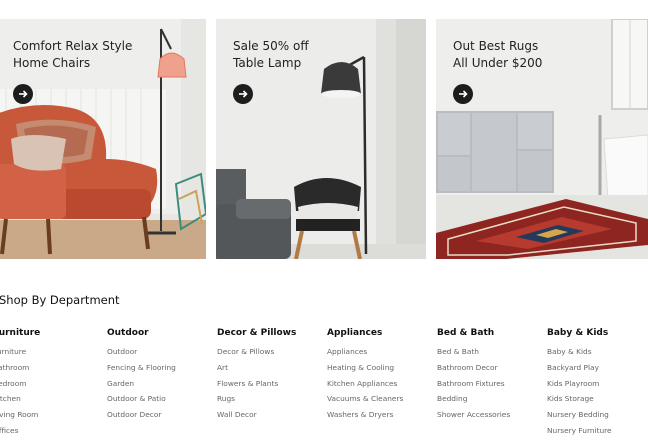 Image resolution: width=648 pixels, height=447 pixels. What do you see at coordinates (491, 418) in the screenshot?
I see `department-link: Shower Accessories` at bounding box center [491, 418].